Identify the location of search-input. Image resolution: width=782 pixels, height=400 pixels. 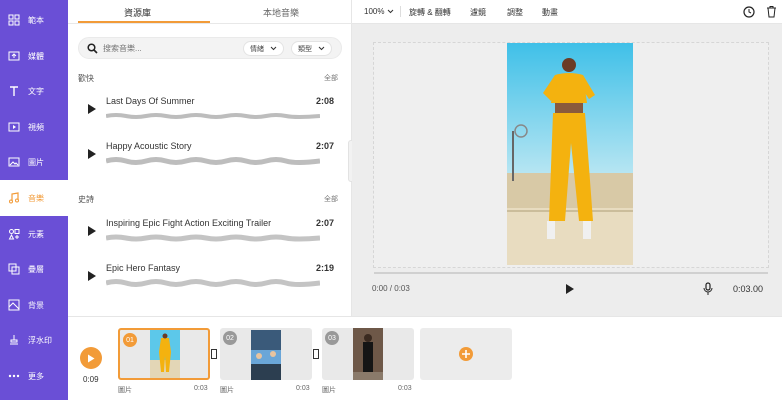
(163, 48).